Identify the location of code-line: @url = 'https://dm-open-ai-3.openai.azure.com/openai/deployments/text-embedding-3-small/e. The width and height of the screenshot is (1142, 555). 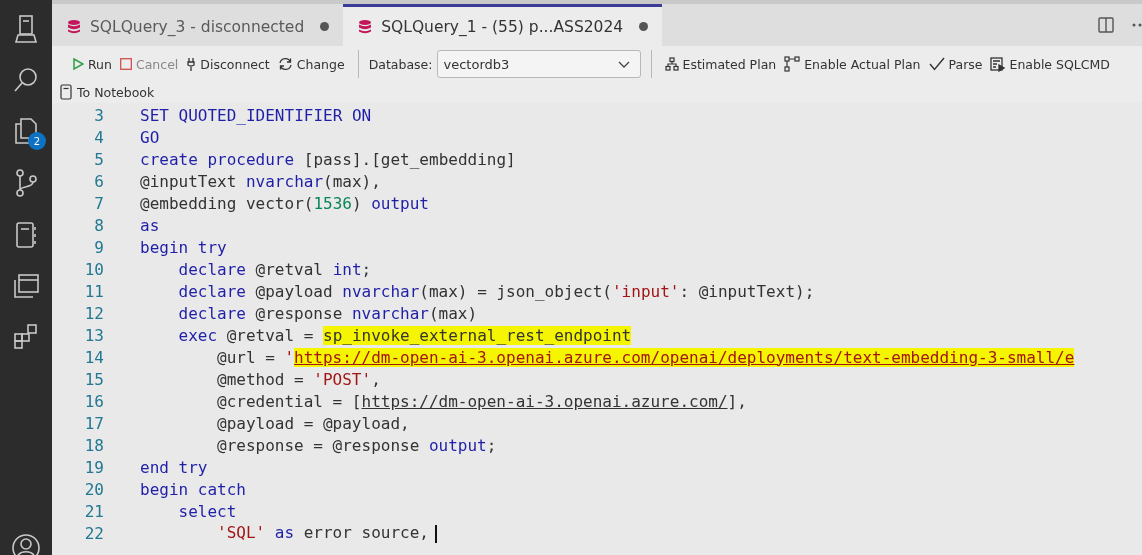
(646, 357).